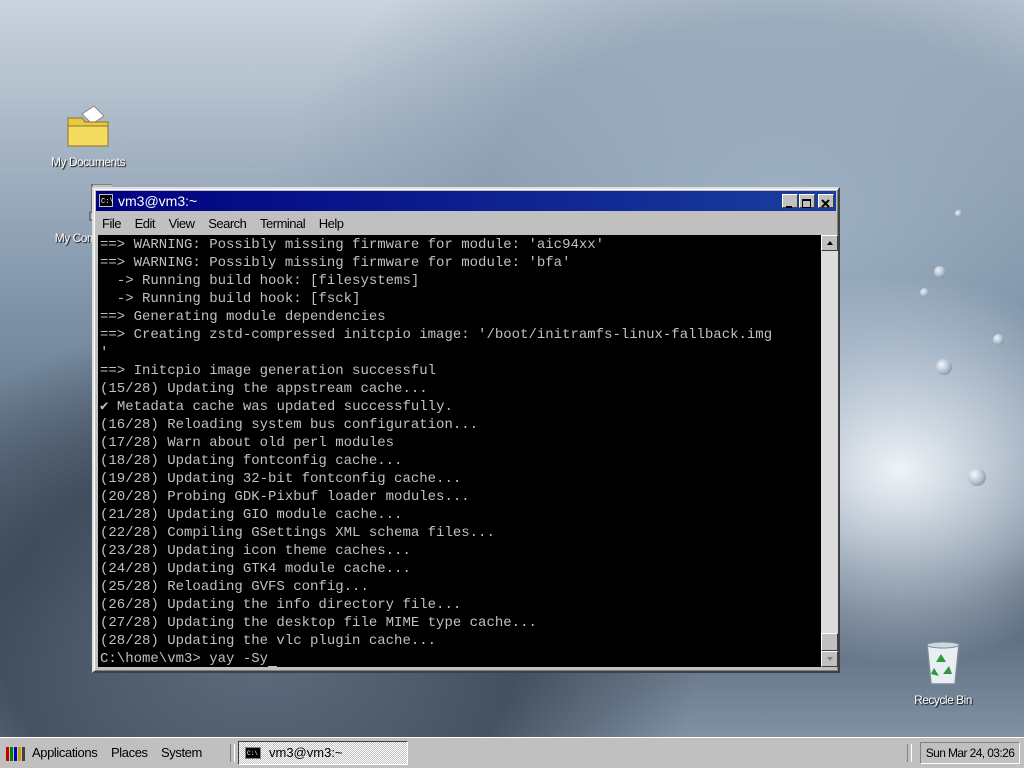 This screenshot has width=1024, height=768. Describe the element at coordinates (283, 223) in the screenshot. I see `menu-terminal: Terminal` at that location.